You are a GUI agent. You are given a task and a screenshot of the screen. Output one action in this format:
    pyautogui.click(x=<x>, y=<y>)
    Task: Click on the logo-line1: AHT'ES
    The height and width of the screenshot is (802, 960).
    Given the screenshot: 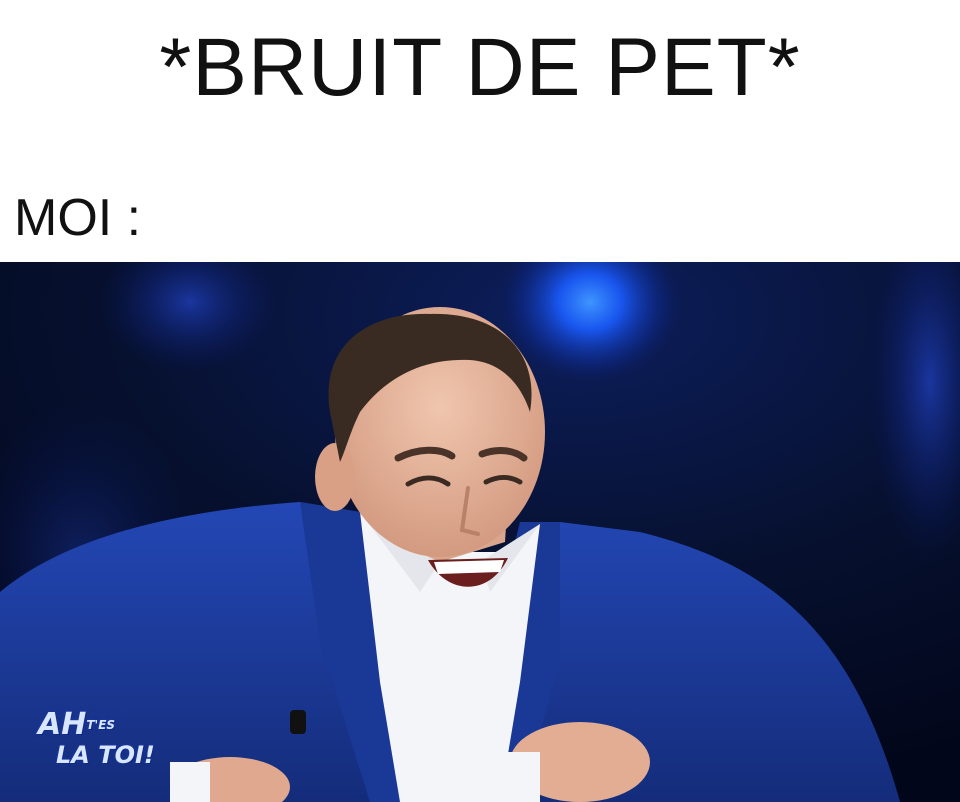 What is the action you would take?
    pyautogui.click(x=77, y=724)
    